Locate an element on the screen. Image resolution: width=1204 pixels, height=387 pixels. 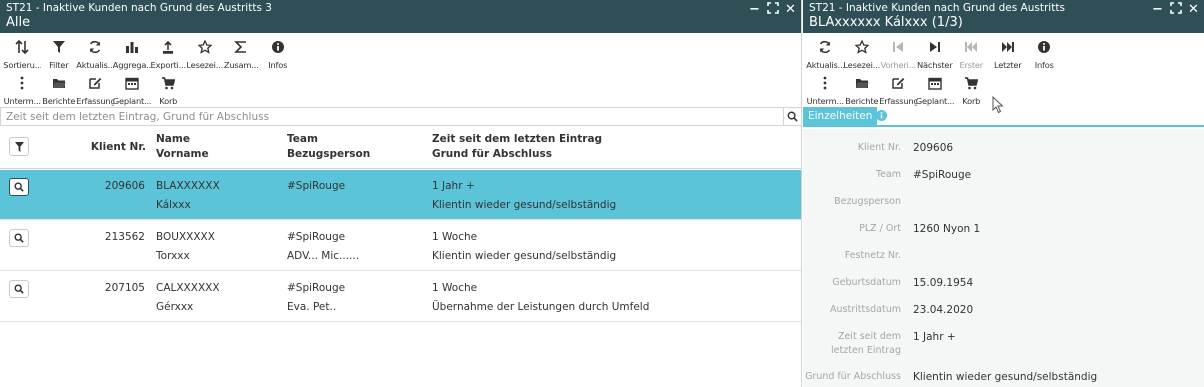
refresh-icon is located at coordinates (95, 47).